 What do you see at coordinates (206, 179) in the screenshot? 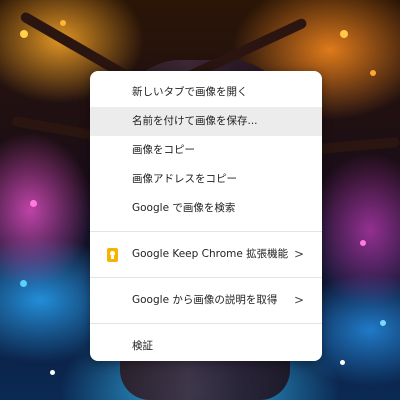
I see `menu-item-copy-image-address: 画像アドレスをコピー` at bounding box center [206, 179].